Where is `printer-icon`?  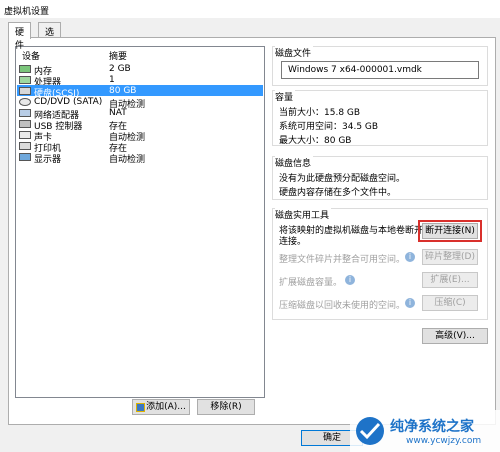 printer-icon is located at coordinates (25, 146).